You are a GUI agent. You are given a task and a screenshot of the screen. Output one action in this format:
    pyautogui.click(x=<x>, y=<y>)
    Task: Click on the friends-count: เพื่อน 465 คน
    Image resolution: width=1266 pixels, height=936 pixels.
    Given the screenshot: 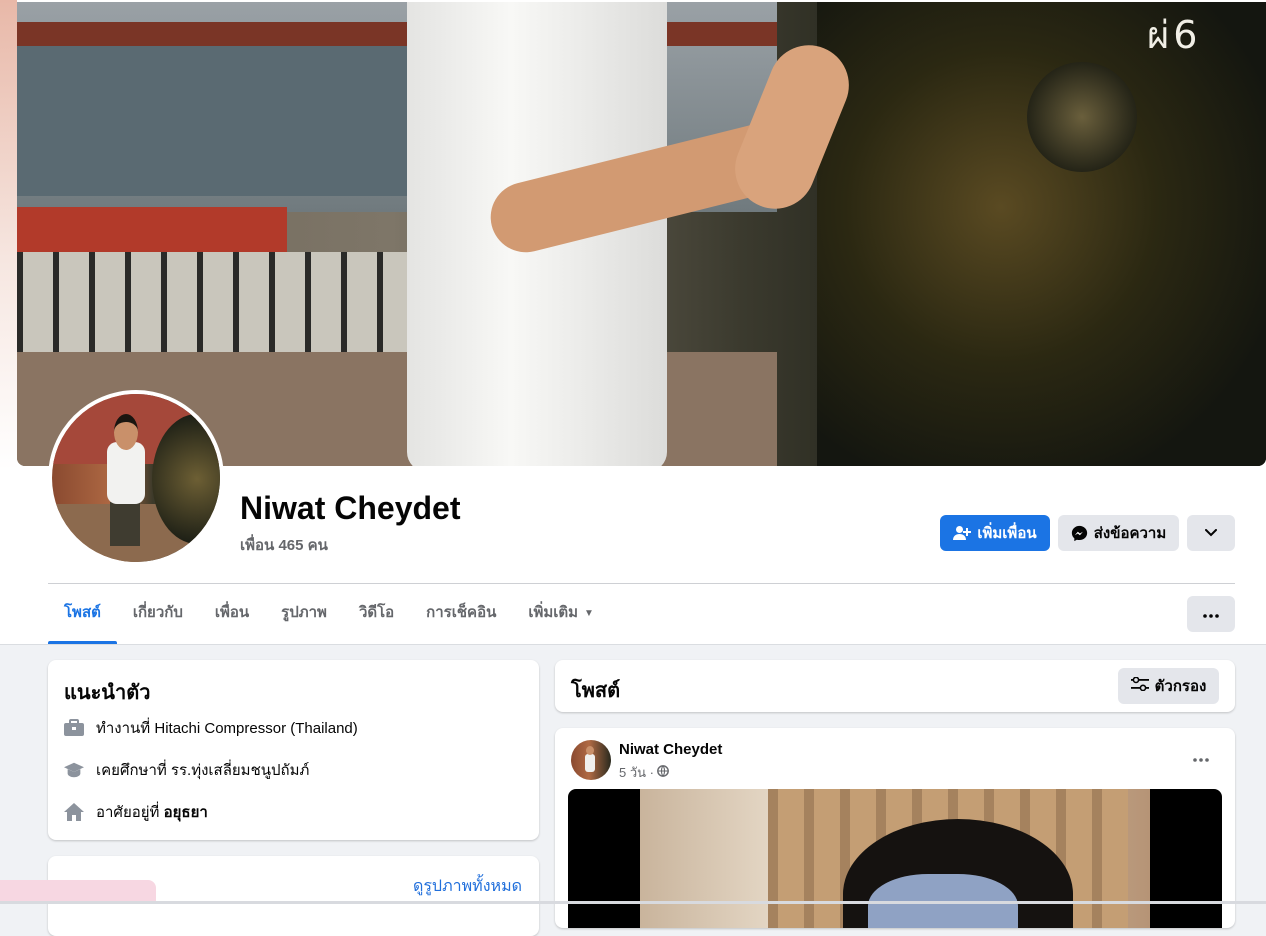 What is the action you would take?
    pyautogui.click(x=284, y=545)
    